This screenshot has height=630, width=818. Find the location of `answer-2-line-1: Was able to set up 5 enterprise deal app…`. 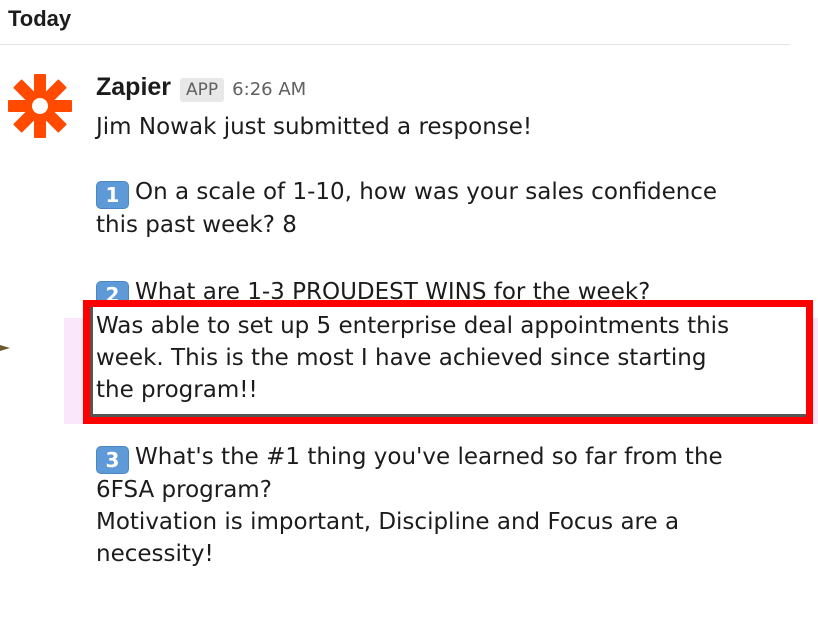

answer-2-line-1: Was able to set up 5 enterprise deal app… is located at coordinates (413, 326).